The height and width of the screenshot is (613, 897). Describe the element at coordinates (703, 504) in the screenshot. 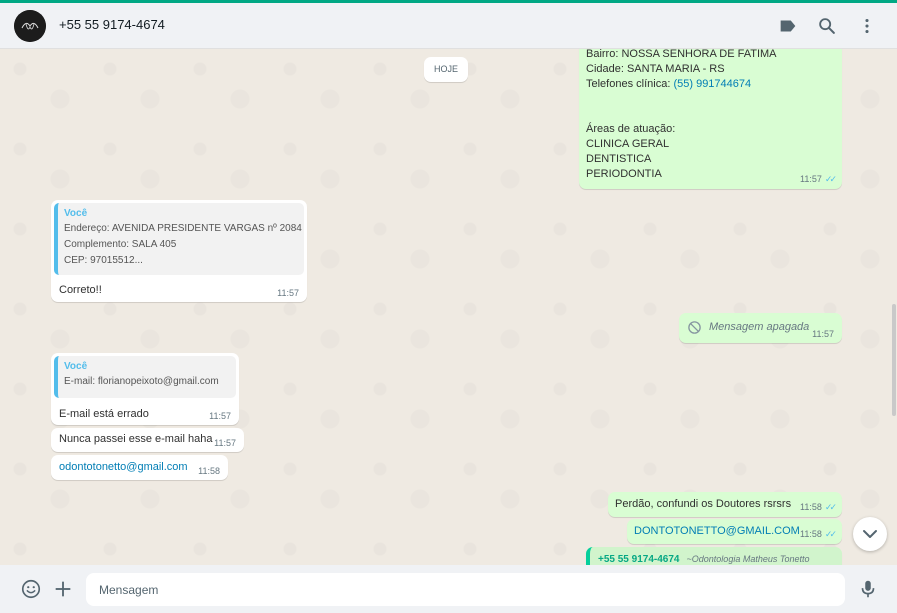

I see `message-text: Perdão, confundi os Doutores rsrsrs` at that location.